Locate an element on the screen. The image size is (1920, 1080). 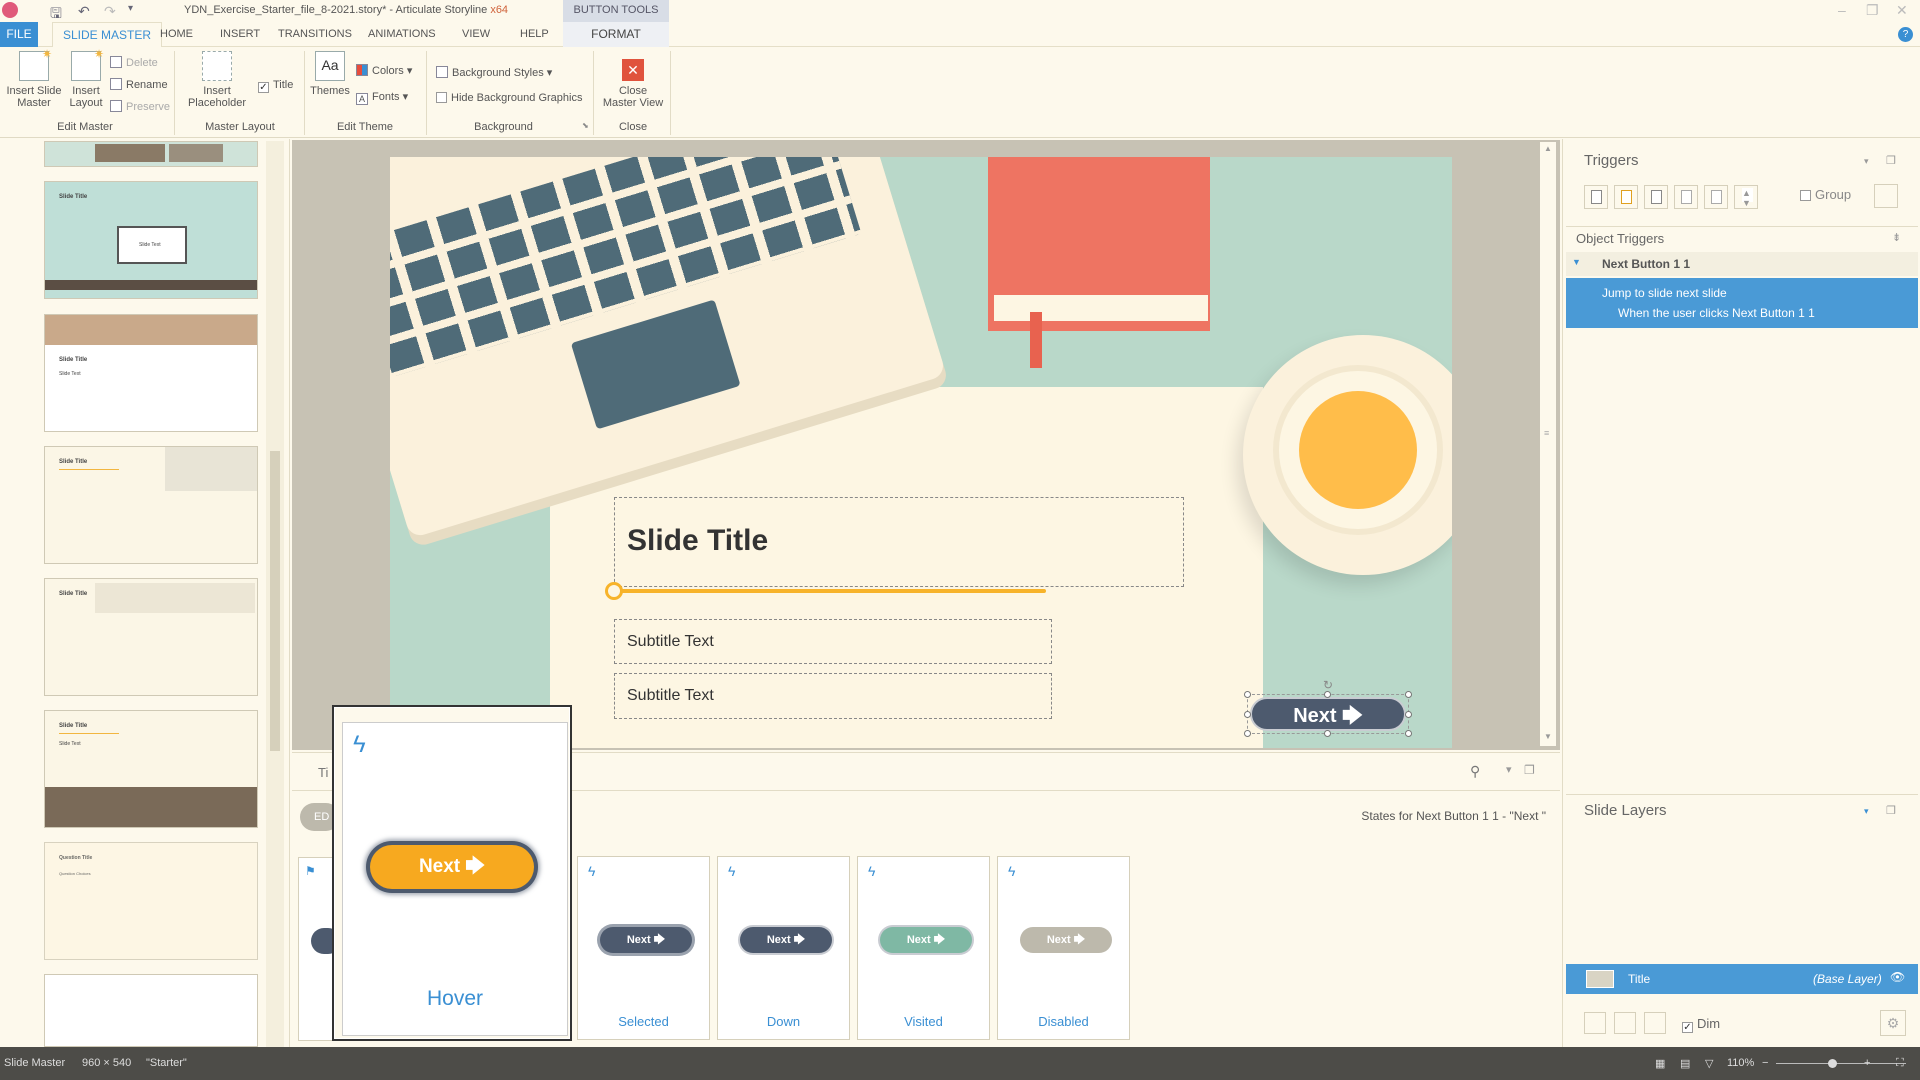
thumbnails-scrollbar is located at coordinates (275, 594).